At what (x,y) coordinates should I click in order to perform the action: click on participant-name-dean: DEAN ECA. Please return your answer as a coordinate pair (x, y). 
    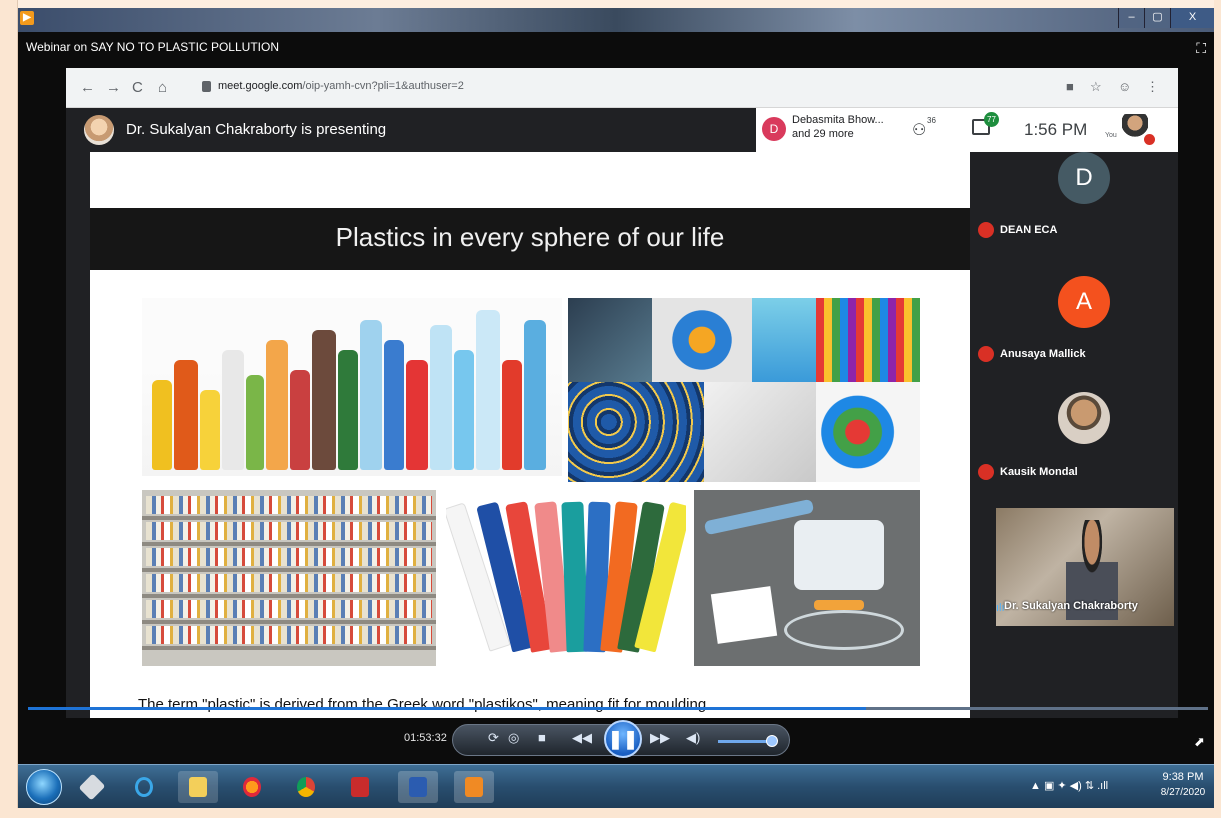
    Looking at the image, I should click on (1029, 230).